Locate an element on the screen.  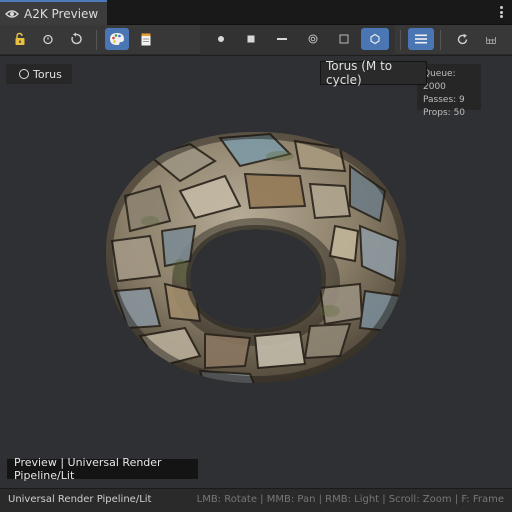
eye-icon is located at coordinates (12, 13).